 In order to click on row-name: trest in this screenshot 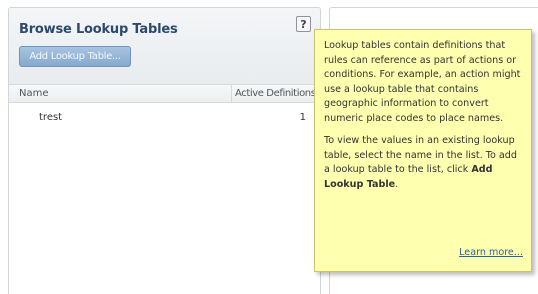, I will do `click(50, 117)`.